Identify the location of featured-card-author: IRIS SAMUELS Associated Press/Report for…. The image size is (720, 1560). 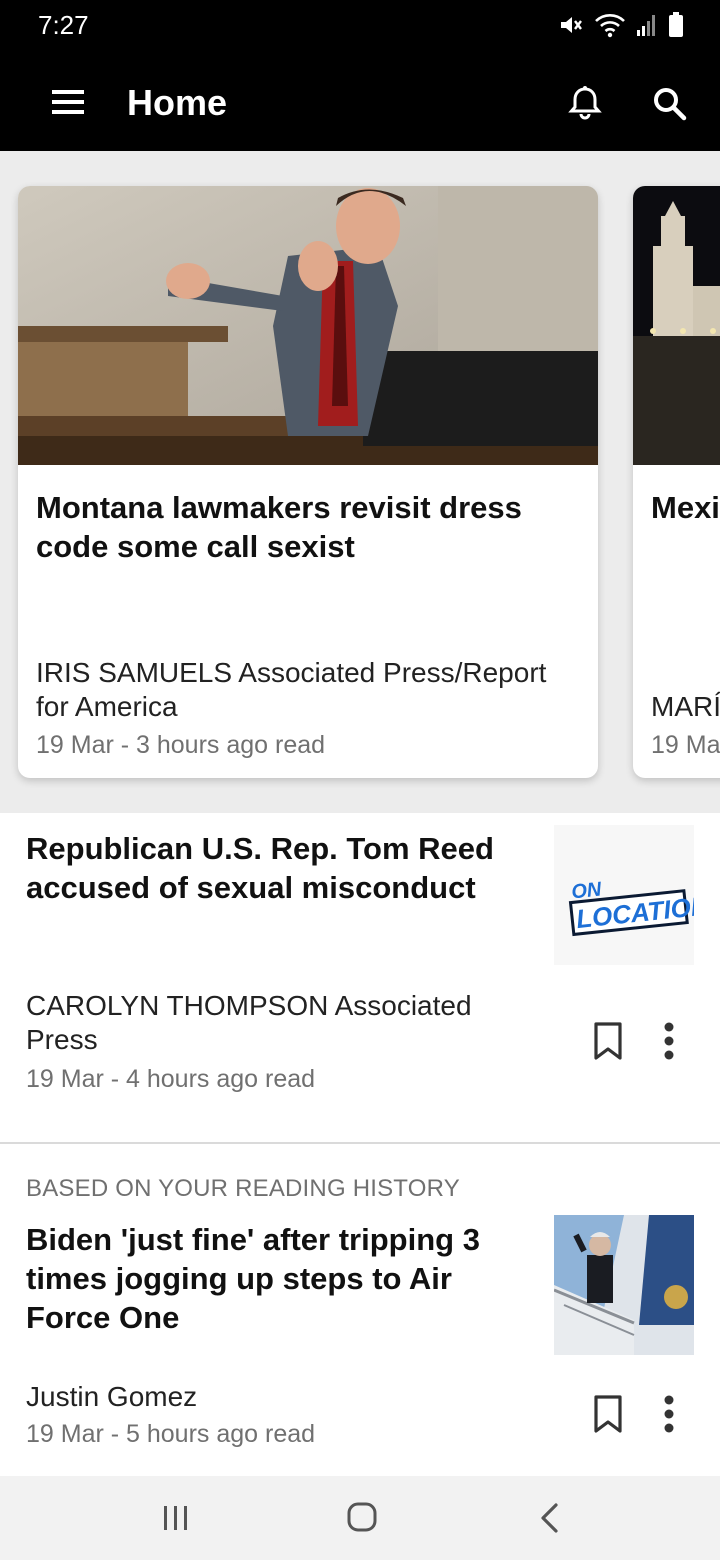
(291, 689).